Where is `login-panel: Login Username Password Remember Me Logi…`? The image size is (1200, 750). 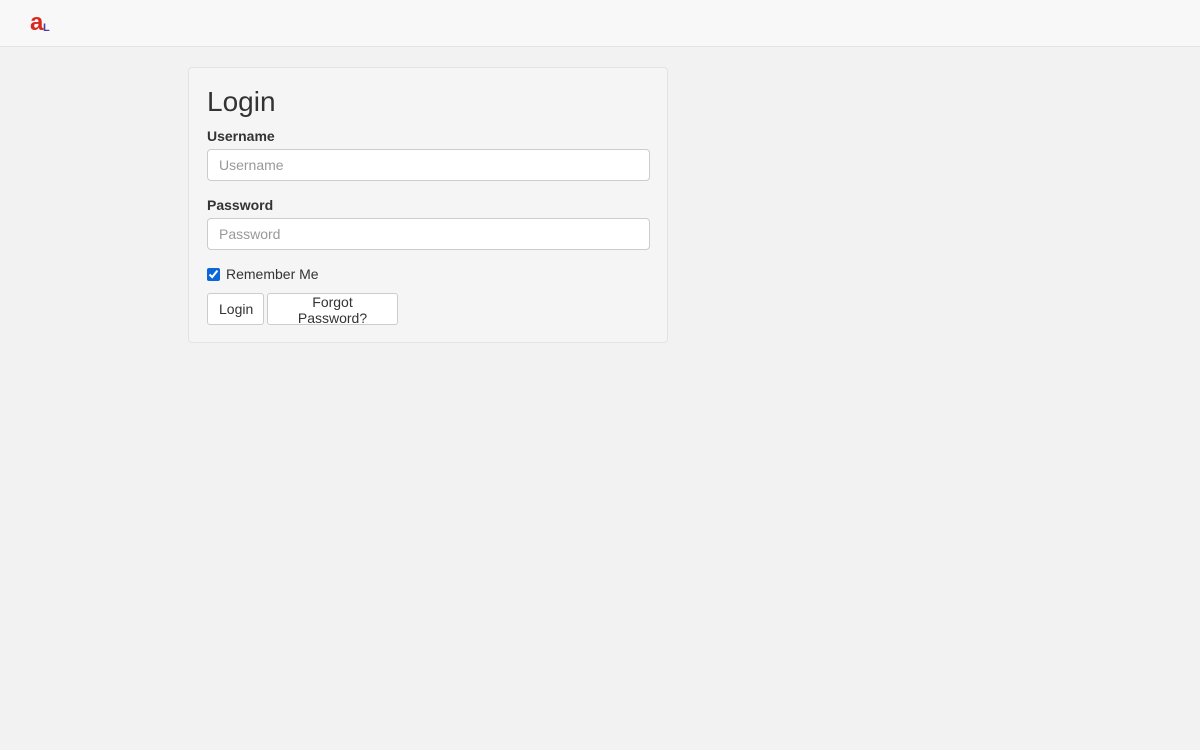
login-panel: Login Username Password Remember Me Logi… is located at coordinates (428, 205).